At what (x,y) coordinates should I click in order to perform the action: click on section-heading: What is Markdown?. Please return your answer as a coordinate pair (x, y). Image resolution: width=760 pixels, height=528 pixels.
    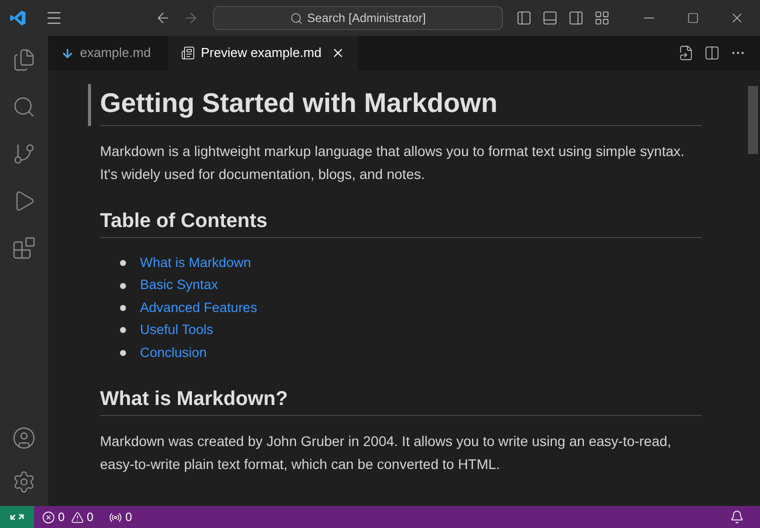
    Looking at the image, I should click on (401, 401).